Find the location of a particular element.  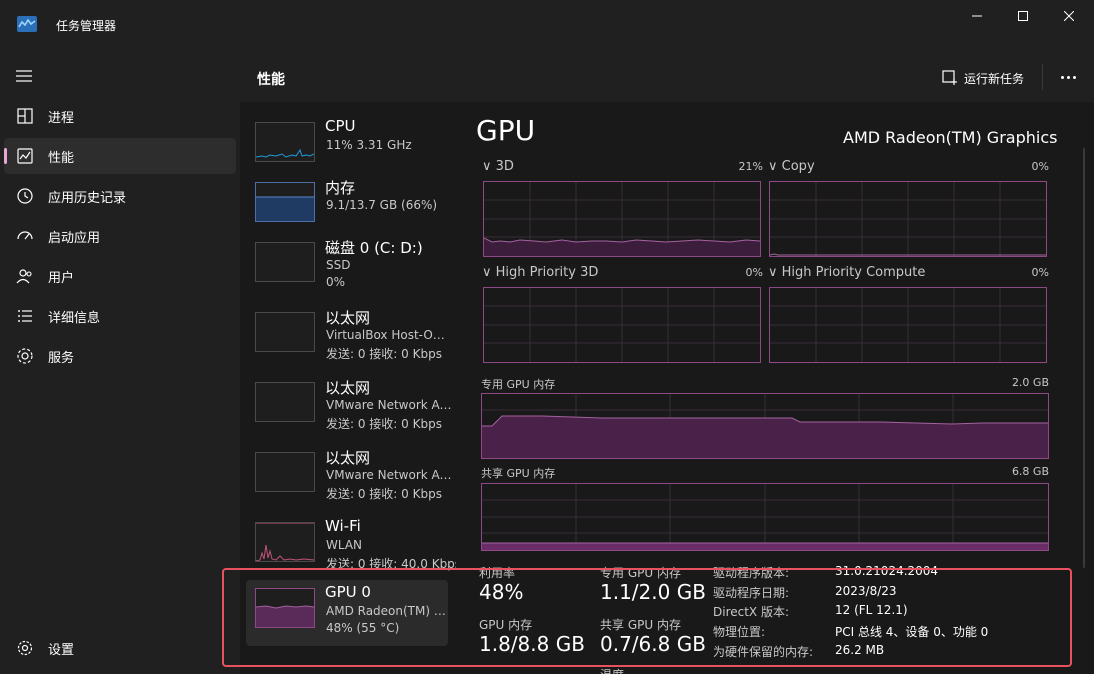

sidebar-item-label: 应用历史记录 is located at coordinates (87, 198).